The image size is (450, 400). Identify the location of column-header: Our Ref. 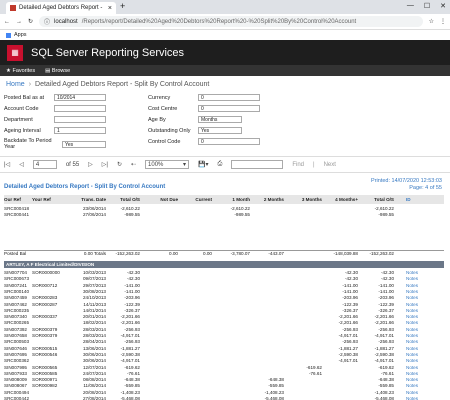
(12, 199).